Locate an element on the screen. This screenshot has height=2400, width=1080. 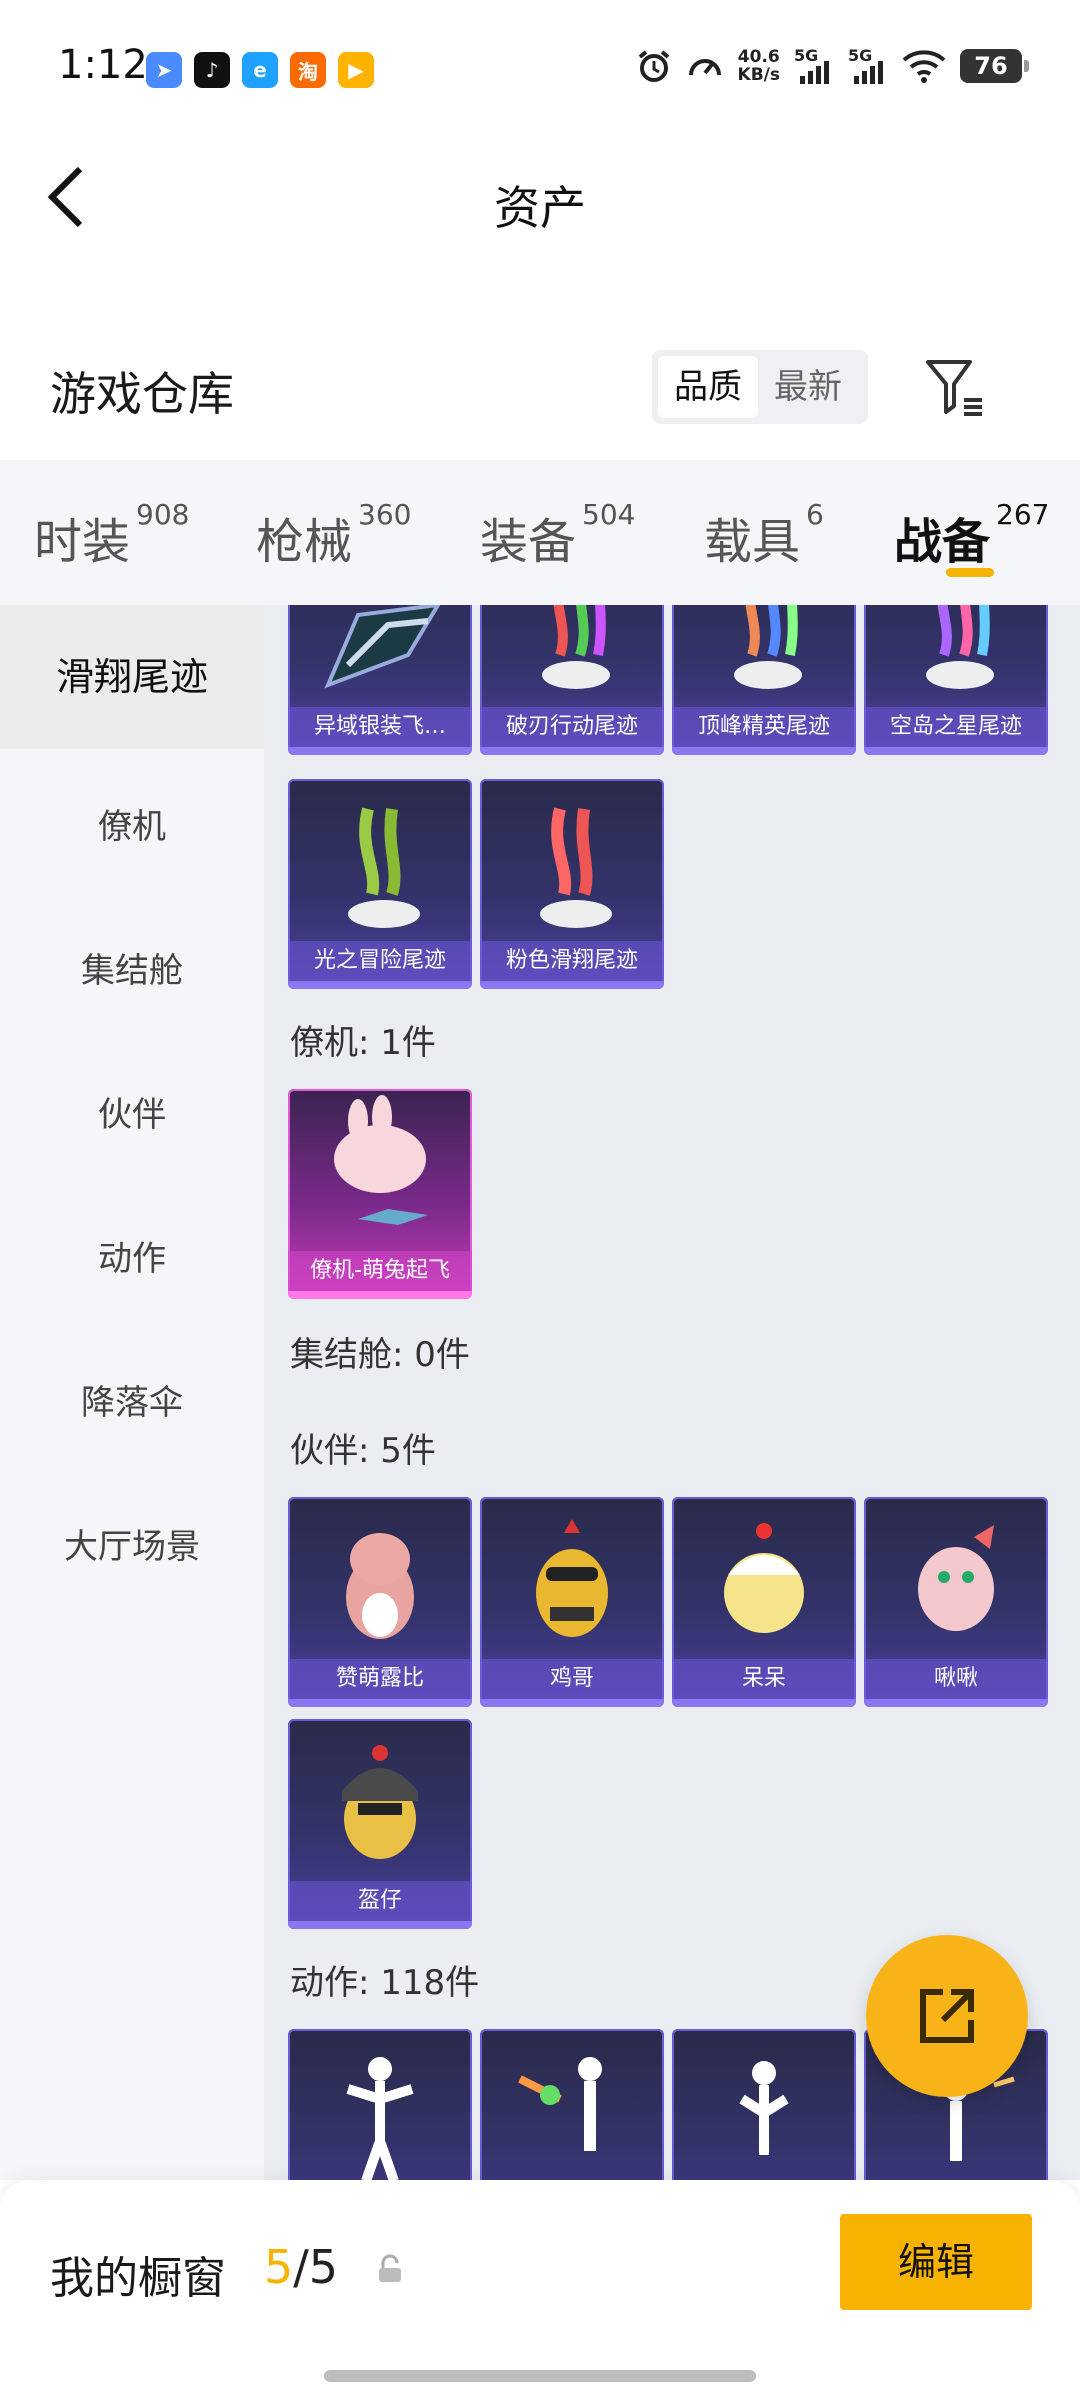
wing-emblem-icon is located at coordinates (382, 647).